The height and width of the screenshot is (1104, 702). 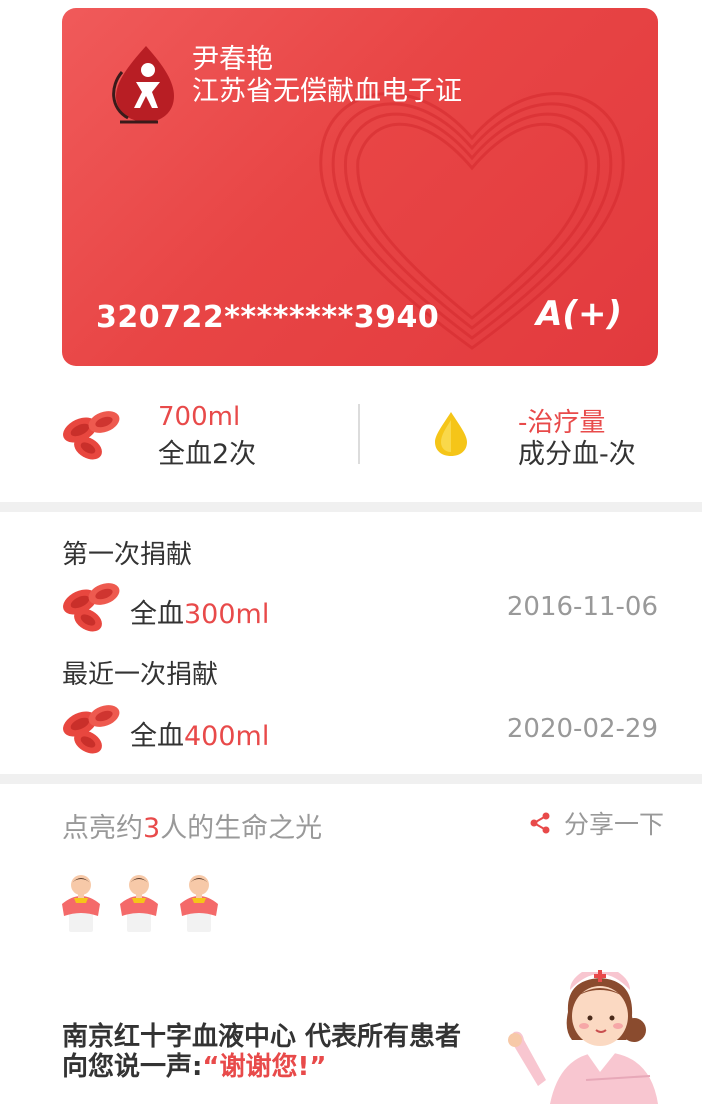 I want to click on donor-name: 尹春艳, so click(x=232, y=59).